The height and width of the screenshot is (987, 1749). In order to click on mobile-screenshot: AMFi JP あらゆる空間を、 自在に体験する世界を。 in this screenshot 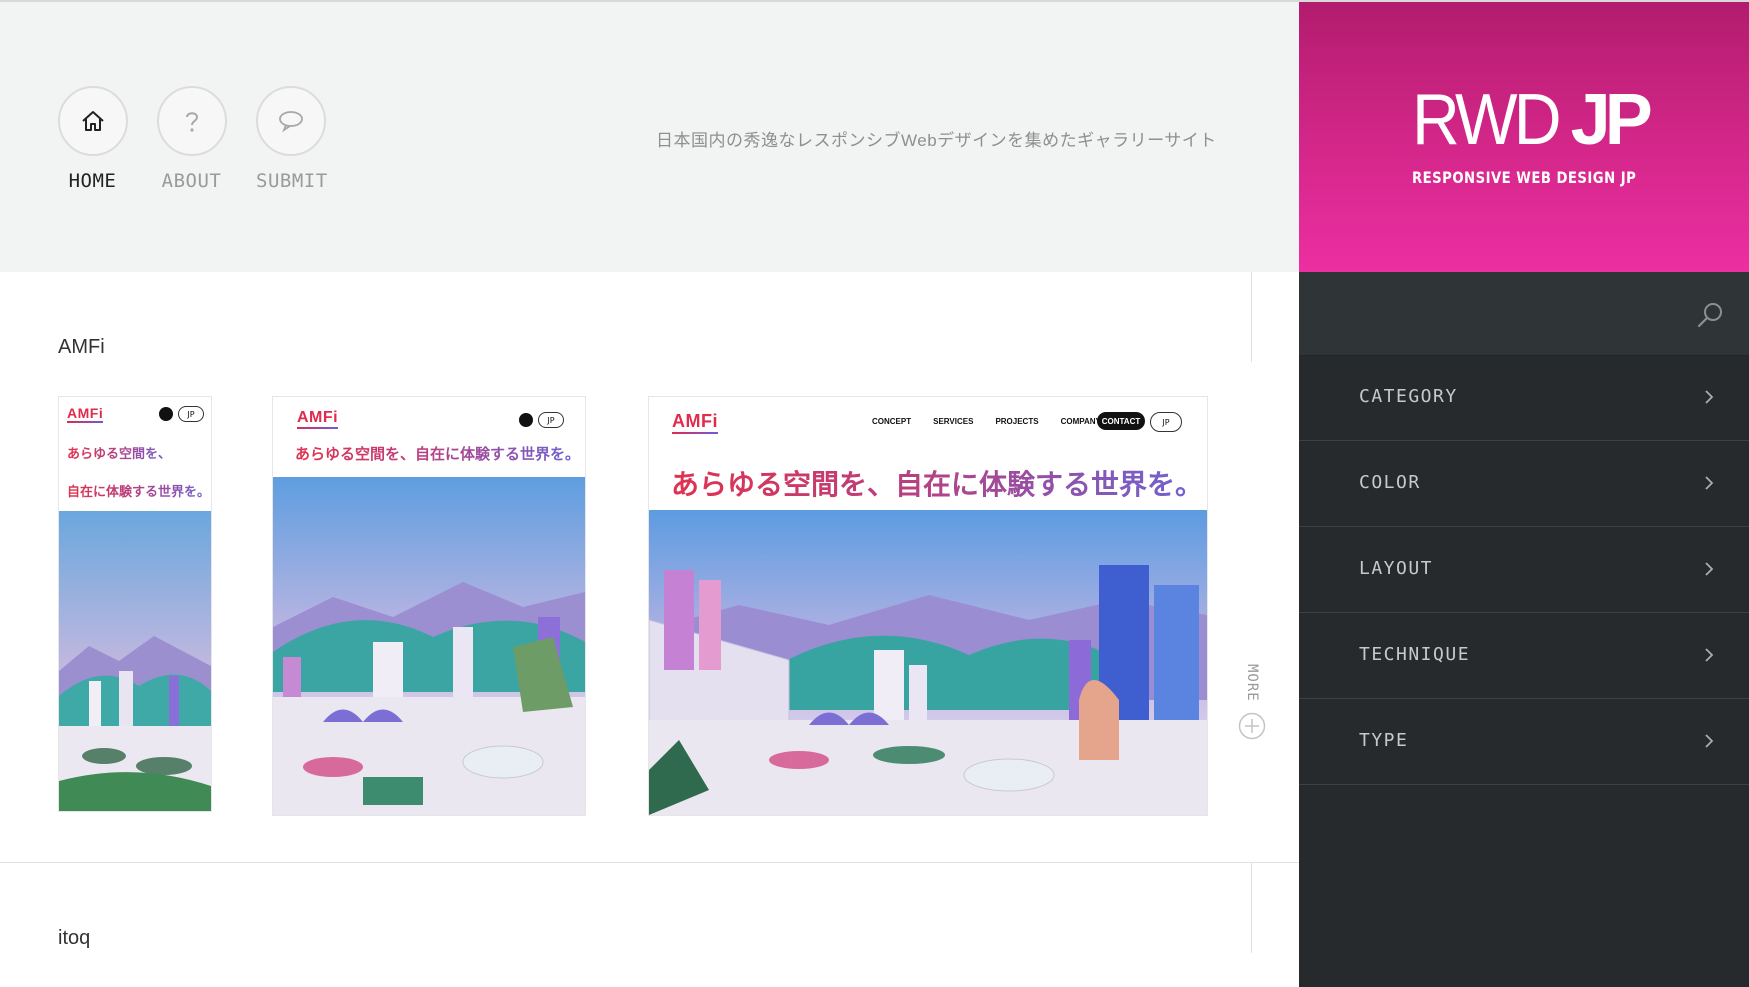, I will do `click(135, 604)`.